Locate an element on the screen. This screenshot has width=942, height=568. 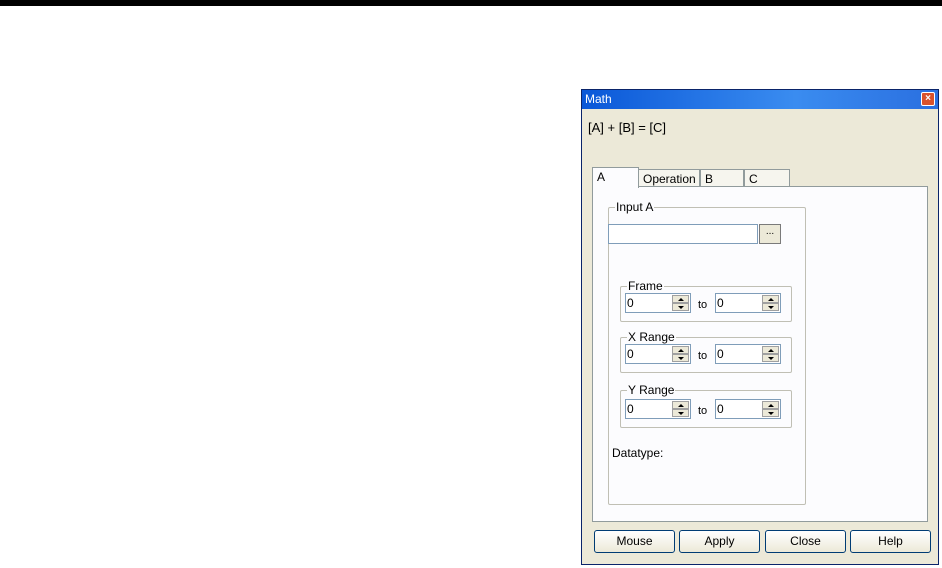
x-range-from-input is located at coordinates (649, 354).